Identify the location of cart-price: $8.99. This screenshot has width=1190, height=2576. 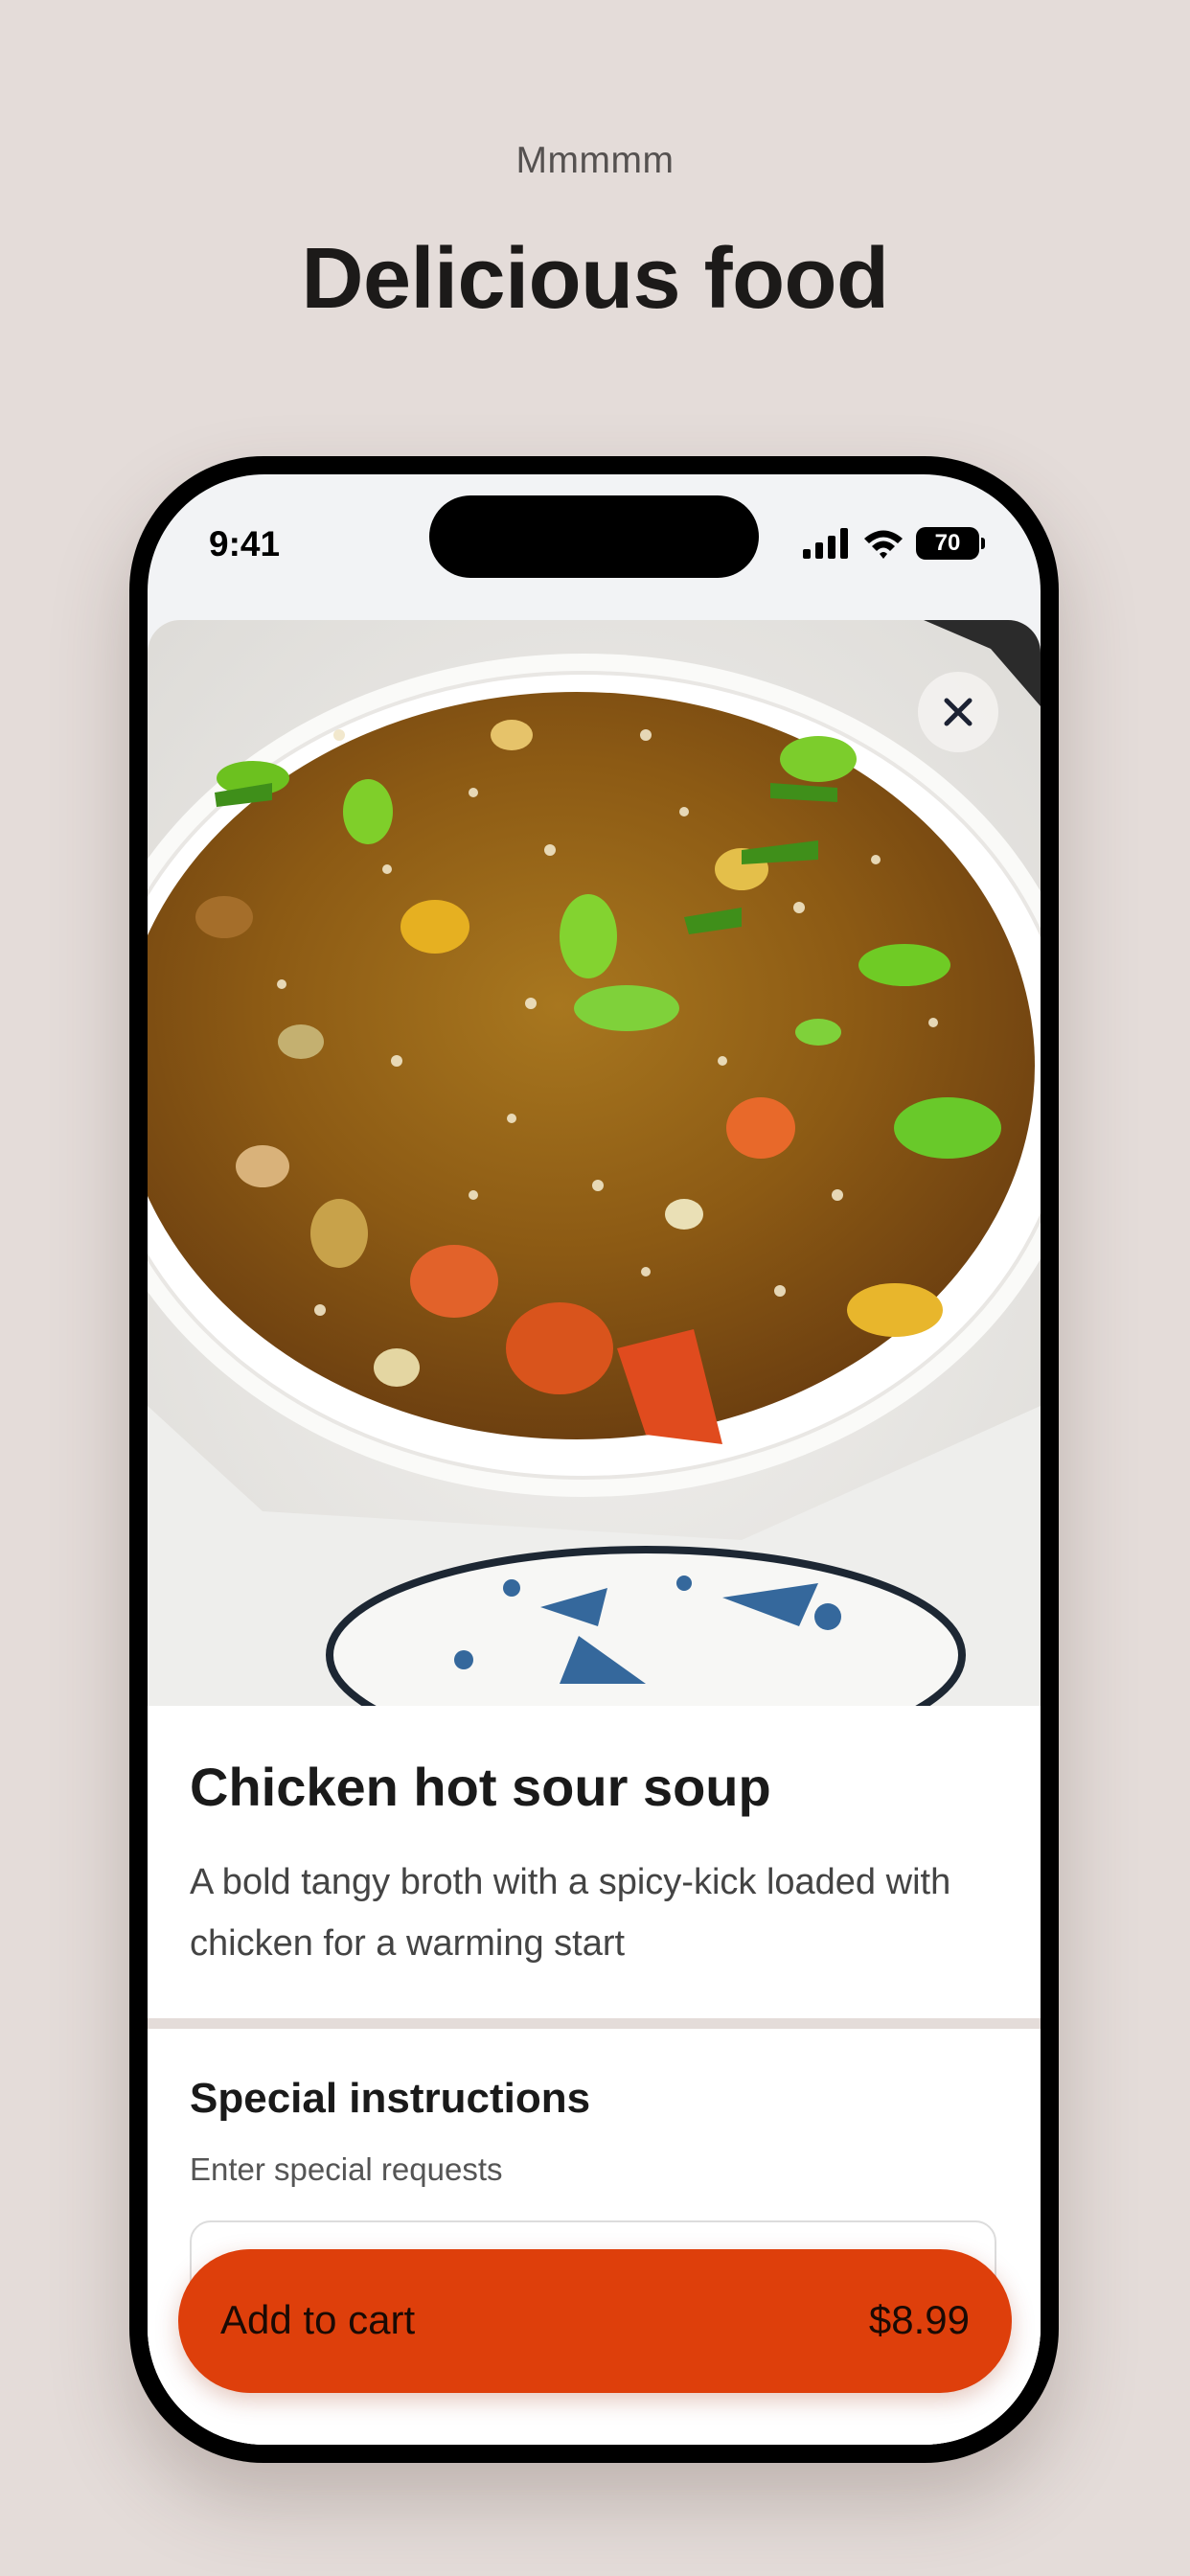
(919, 2319).